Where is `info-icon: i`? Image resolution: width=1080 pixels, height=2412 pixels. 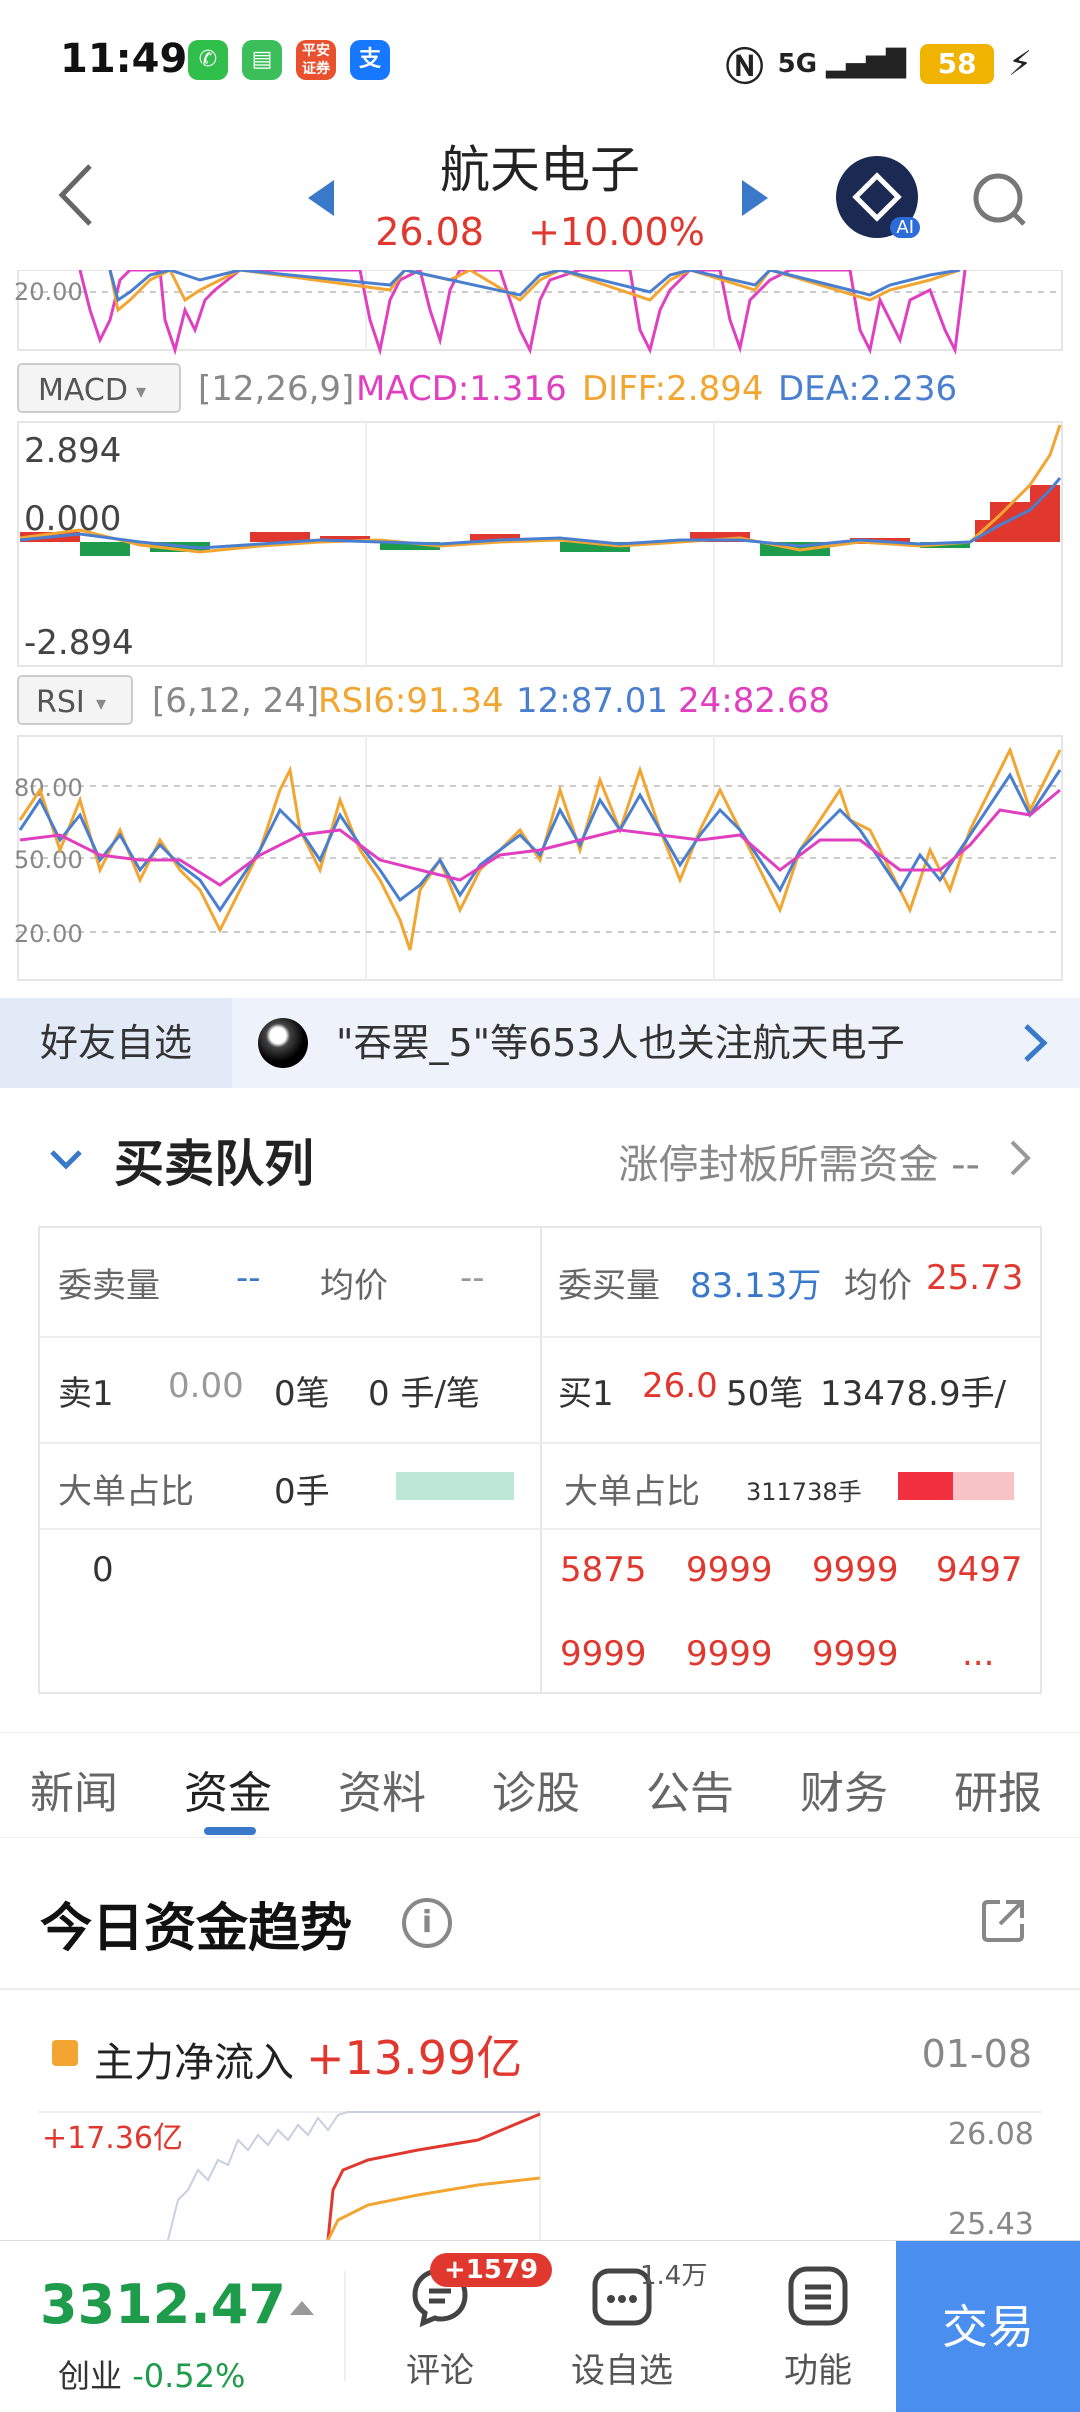
info-icon: i is located at coordinates (427, 1923).